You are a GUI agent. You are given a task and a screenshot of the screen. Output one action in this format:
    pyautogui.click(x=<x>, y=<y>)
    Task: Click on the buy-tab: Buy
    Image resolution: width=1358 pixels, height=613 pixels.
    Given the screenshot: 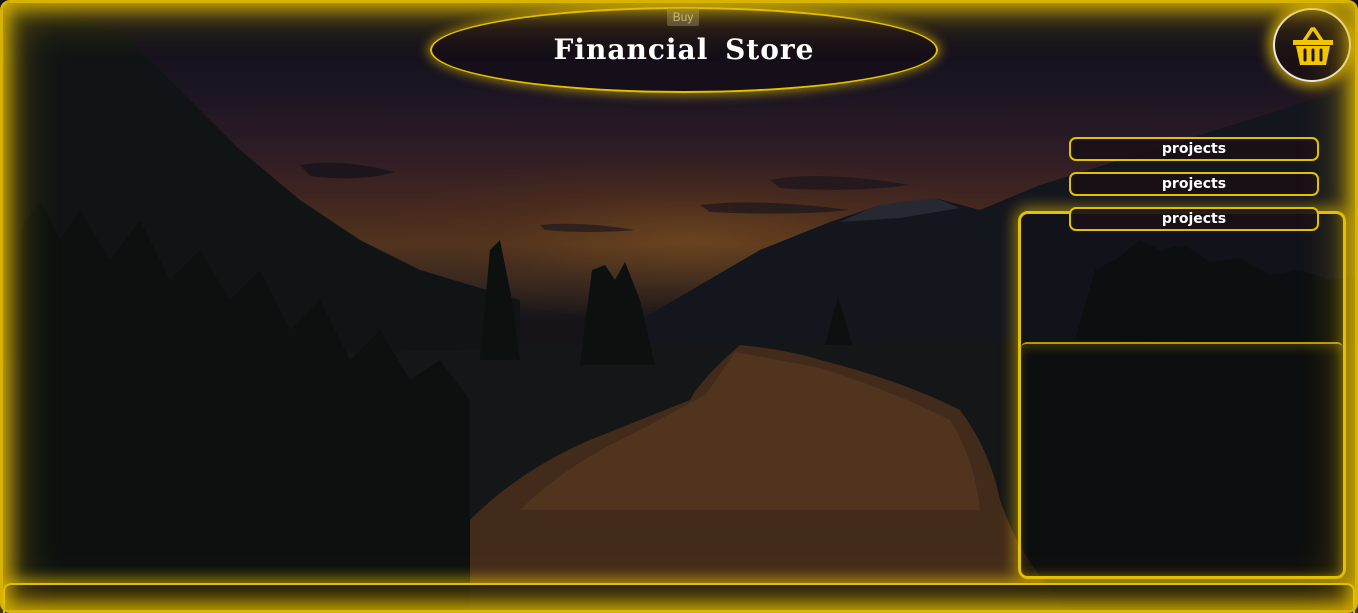 What is the action you would take?
    pyautogui.click(x=683, y=17)
    